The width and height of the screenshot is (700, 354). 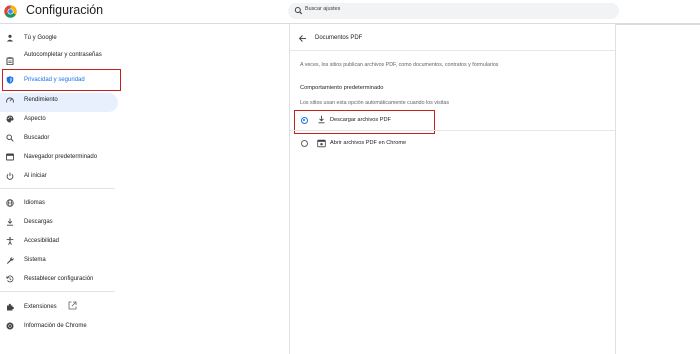 I want to click on sidebar-item-descargas: Descargas, so click(x=62, y=222).